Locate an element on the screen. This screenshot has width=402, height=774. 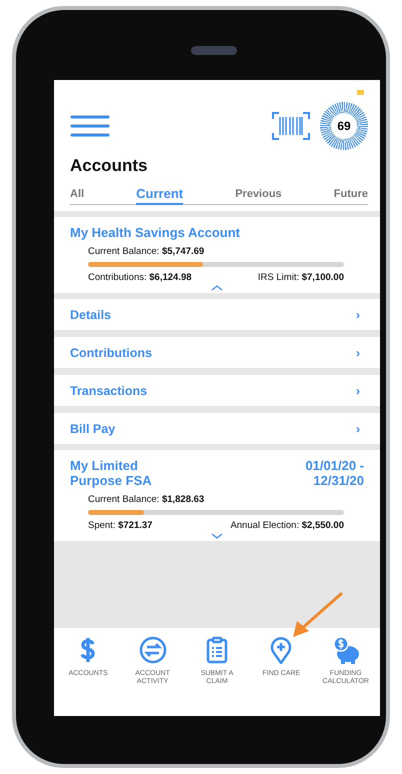
score-number: 69 is located at coordinates (344, 126).